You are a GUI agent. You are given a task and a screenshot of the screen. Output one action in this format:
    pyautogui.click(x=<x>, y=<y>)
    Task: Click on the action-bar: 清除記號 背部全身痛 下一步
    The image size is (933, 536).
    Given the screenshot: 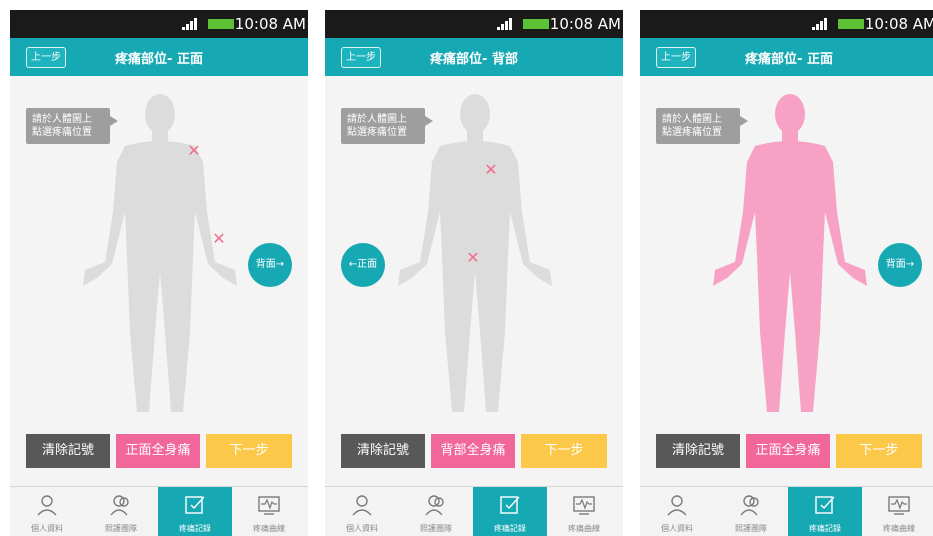 What is the action you would take?
    pyautogui.click(x=474, y=451)
    